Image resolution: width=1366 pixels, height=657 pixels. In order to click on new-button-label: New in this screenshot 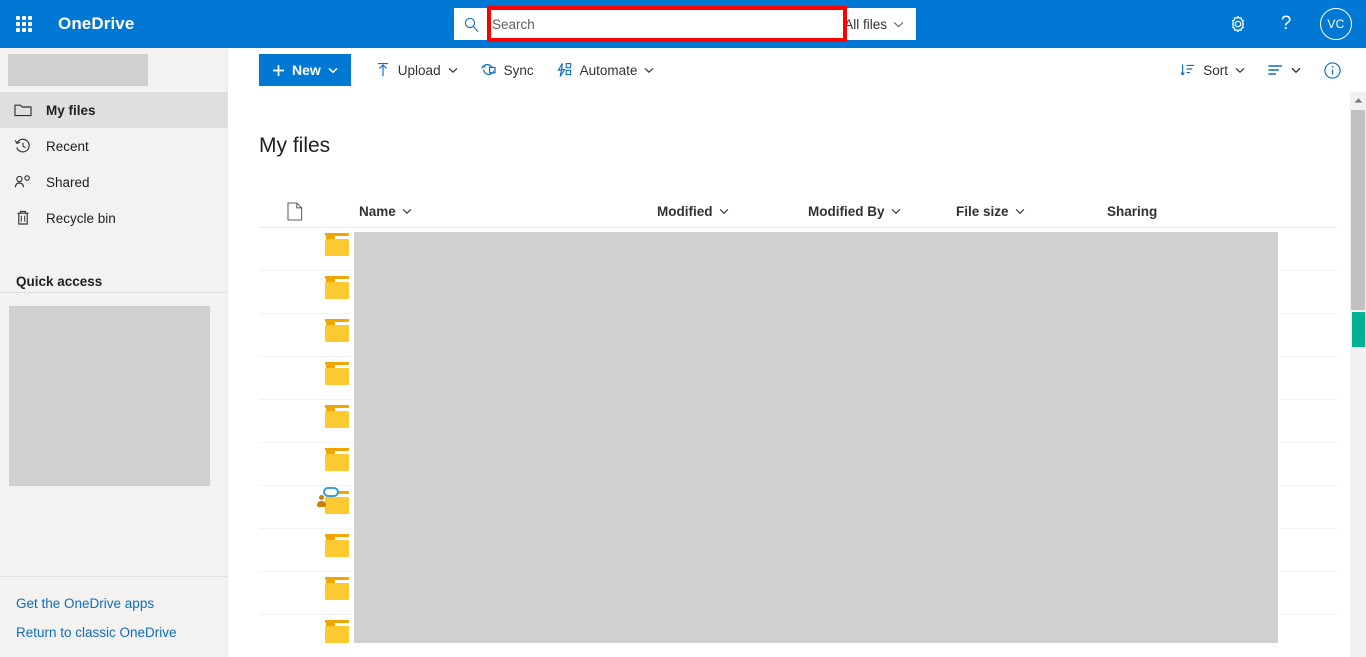, I will do `click(306, 70)`.